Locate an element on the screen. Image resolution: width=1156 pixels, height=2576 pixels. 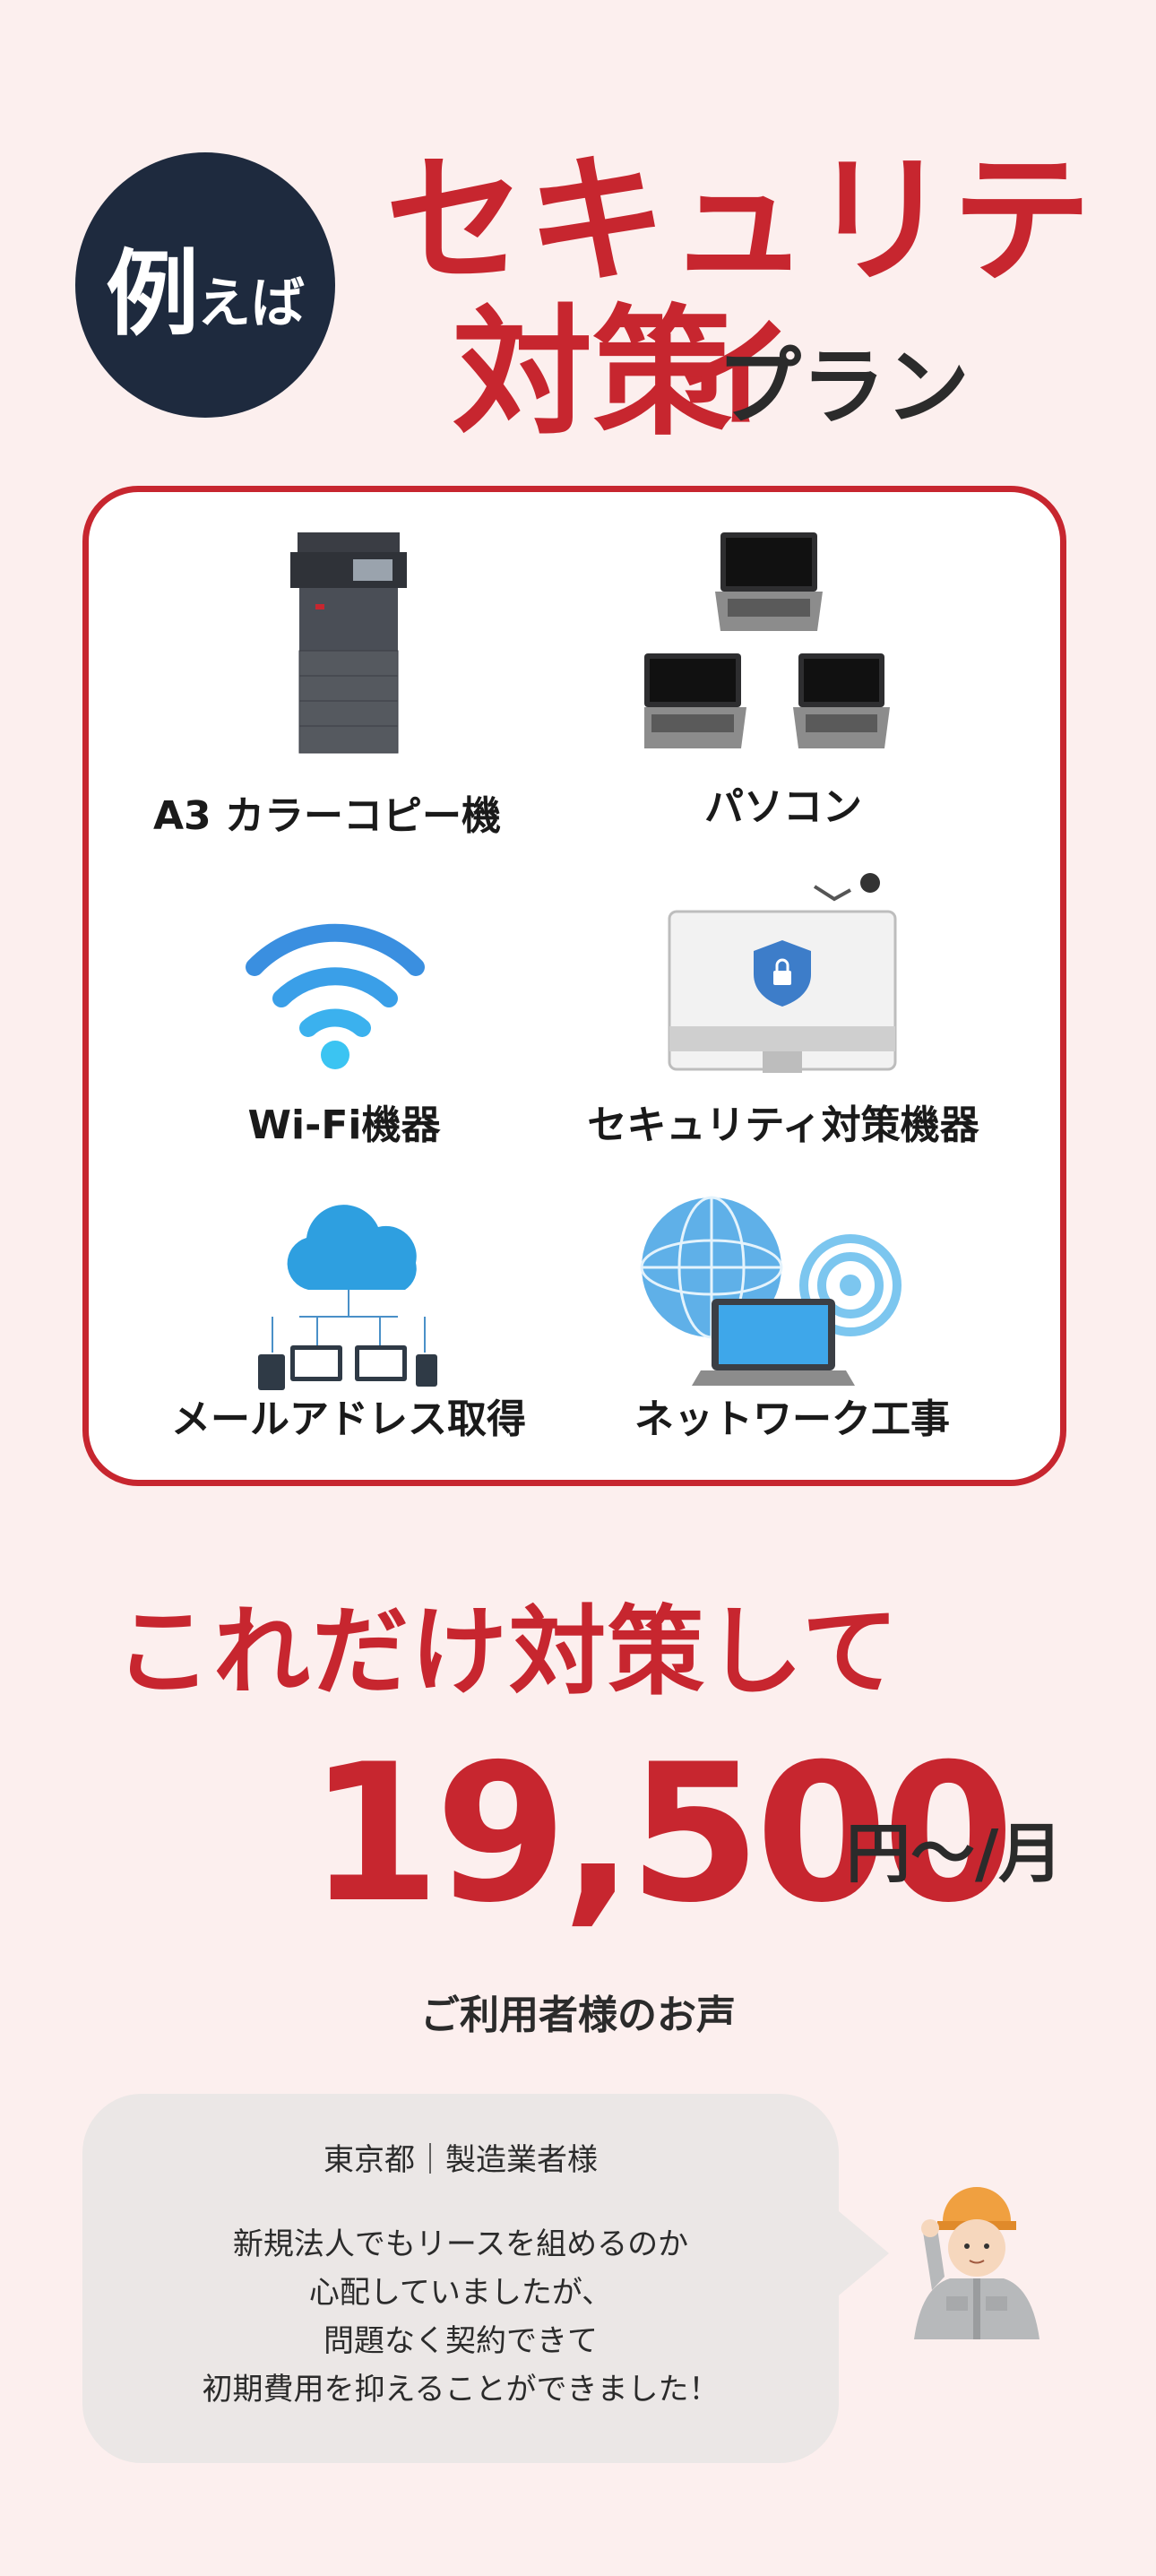
plan-title-line2: 対策 is located at coordinates (592, 372).